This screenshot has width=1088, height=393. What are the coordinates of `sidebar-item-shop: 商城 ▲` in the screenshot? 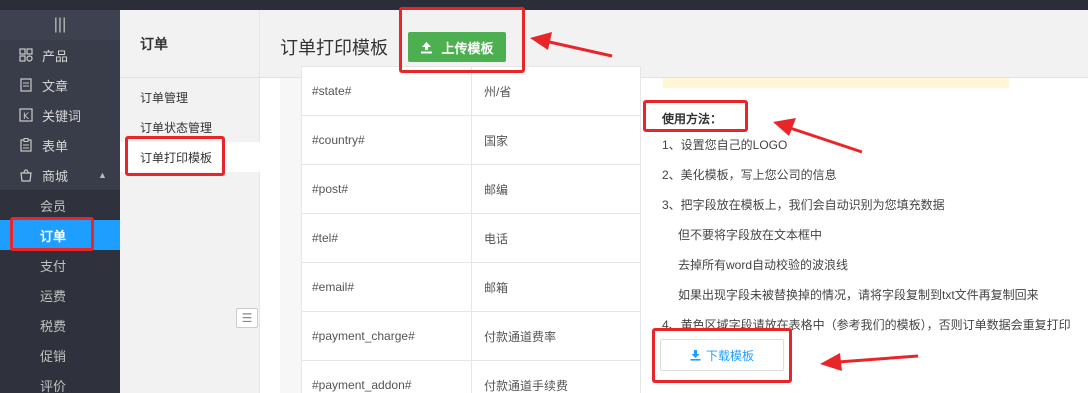 It's located at (60, 175).